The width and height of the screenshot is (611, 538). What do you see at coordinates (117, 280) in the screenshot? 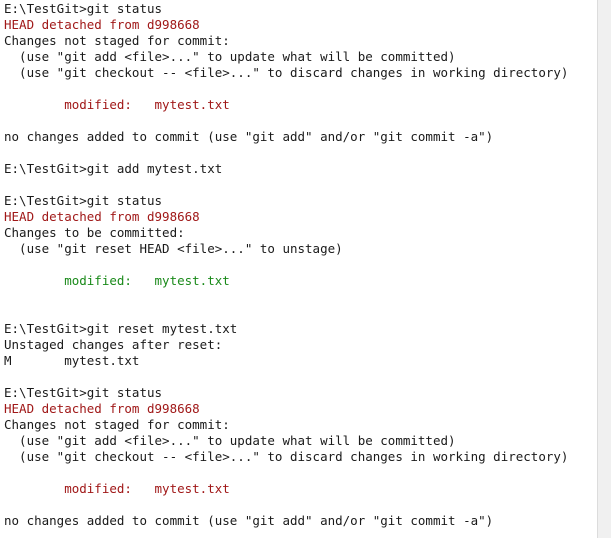
I see `staged-file-line: modified: mytest.txt` at bounding box center [117, 280].